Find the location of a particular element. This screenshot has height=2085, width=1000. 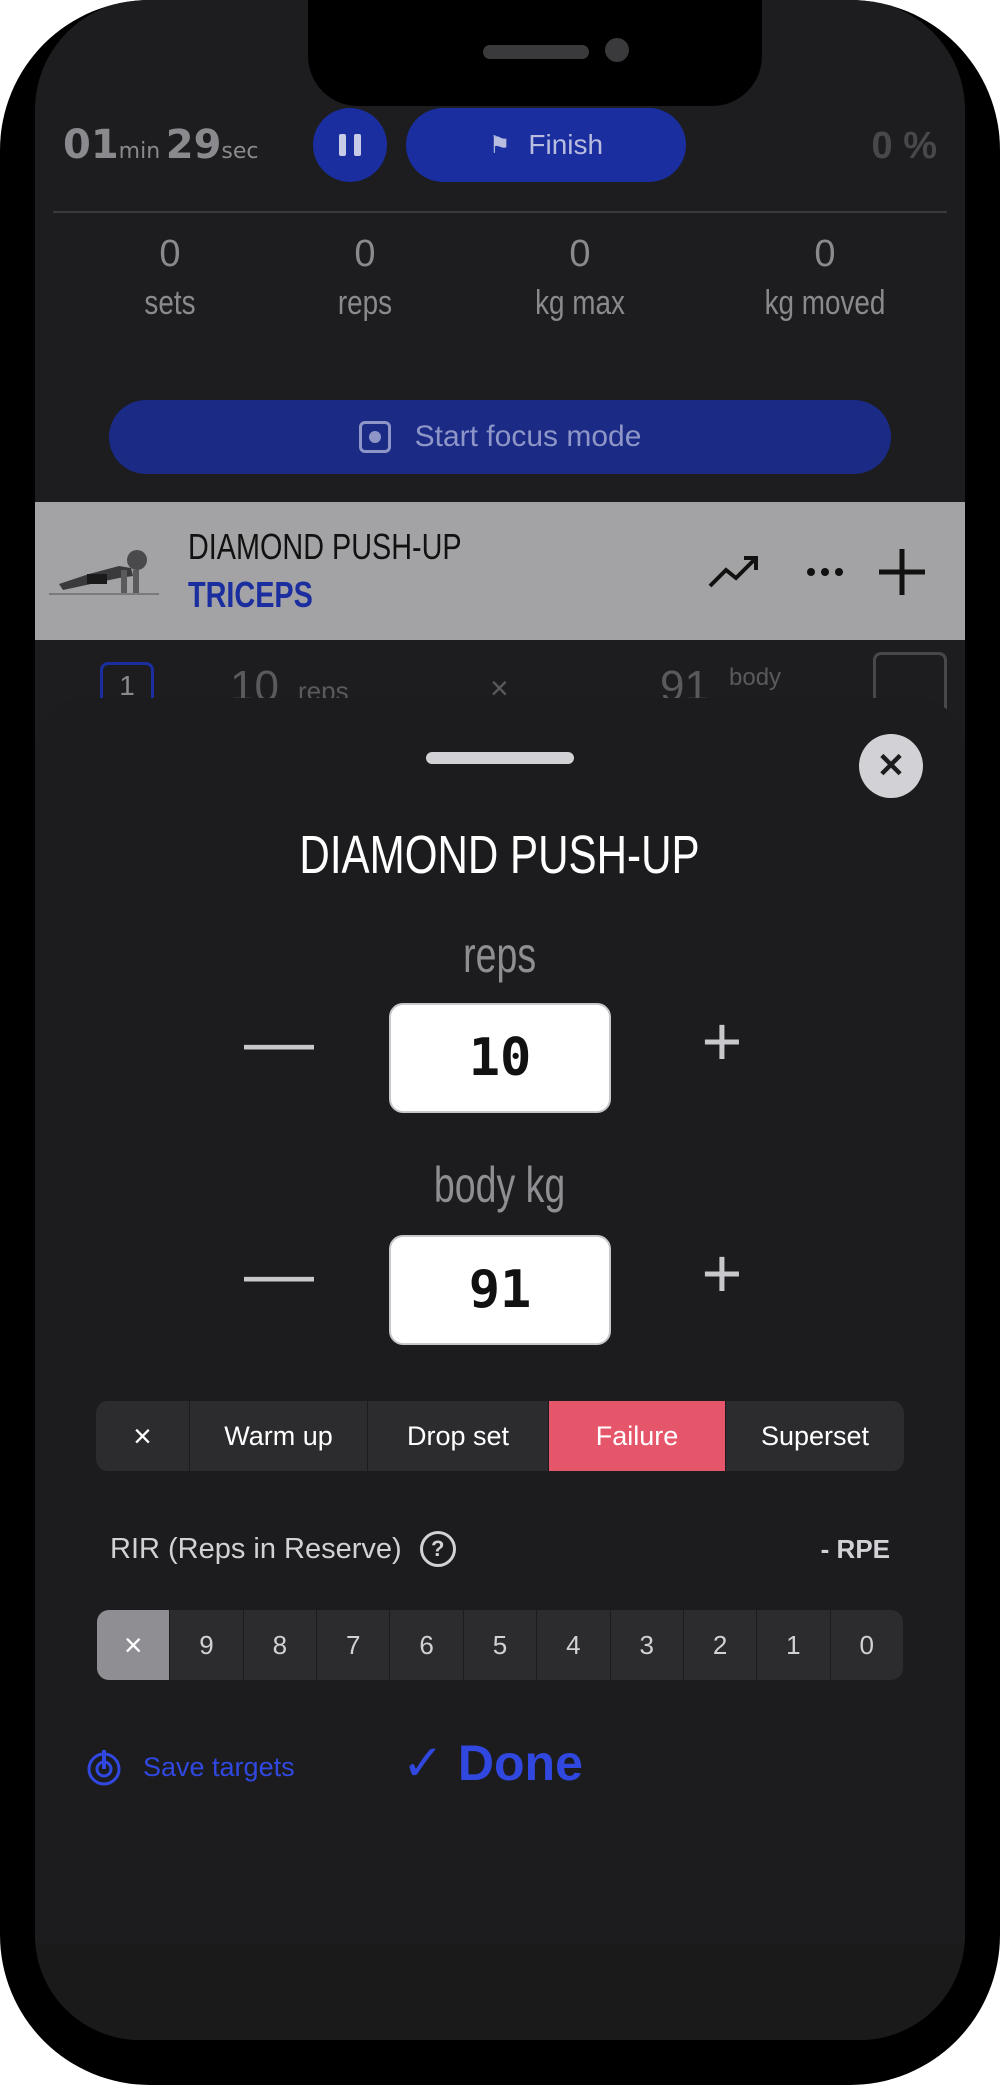

notch is located at coordinates (535, 53).